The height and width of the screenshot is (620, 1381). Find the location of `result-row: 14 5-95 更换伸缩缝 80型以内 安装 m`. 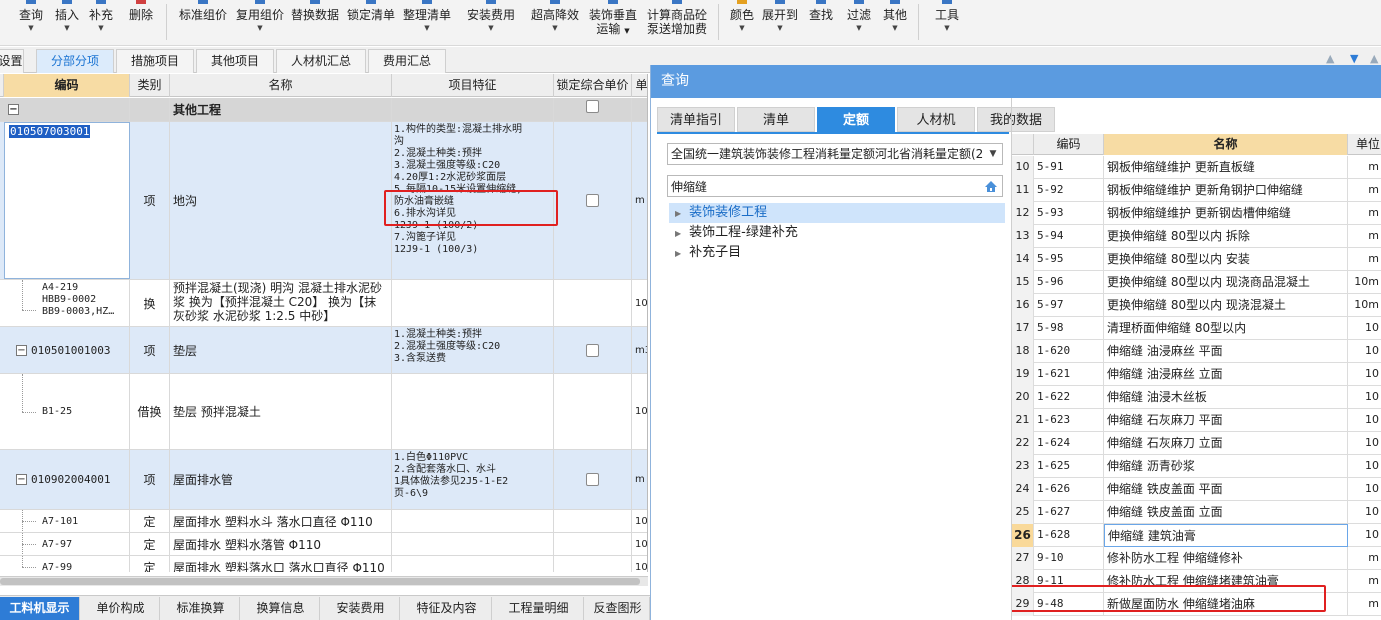

result-row: 14 5-95 更换伸缩缝 80型以内 安装 m is located at coordinates (1196, 259).